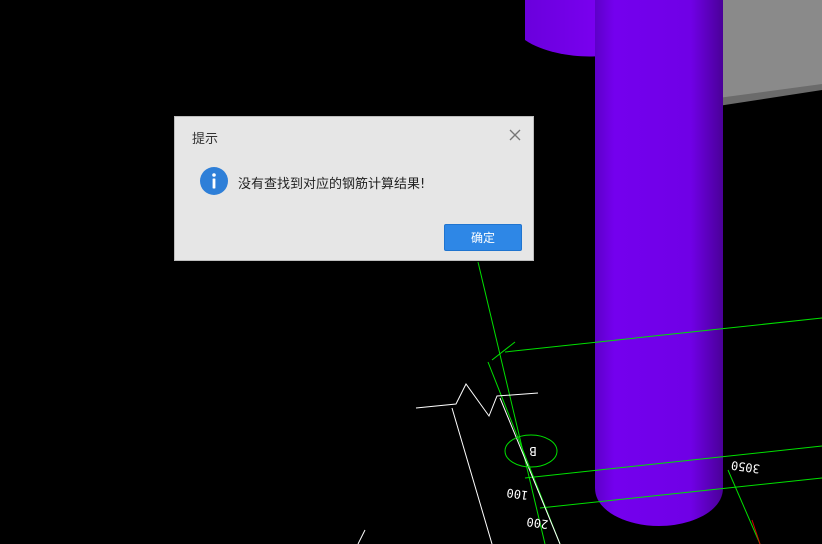 This screenshot has height=544, width=822. Describe the element at coordinates (756, 531) in the screenshot. I see `axis-red-line` at that location.